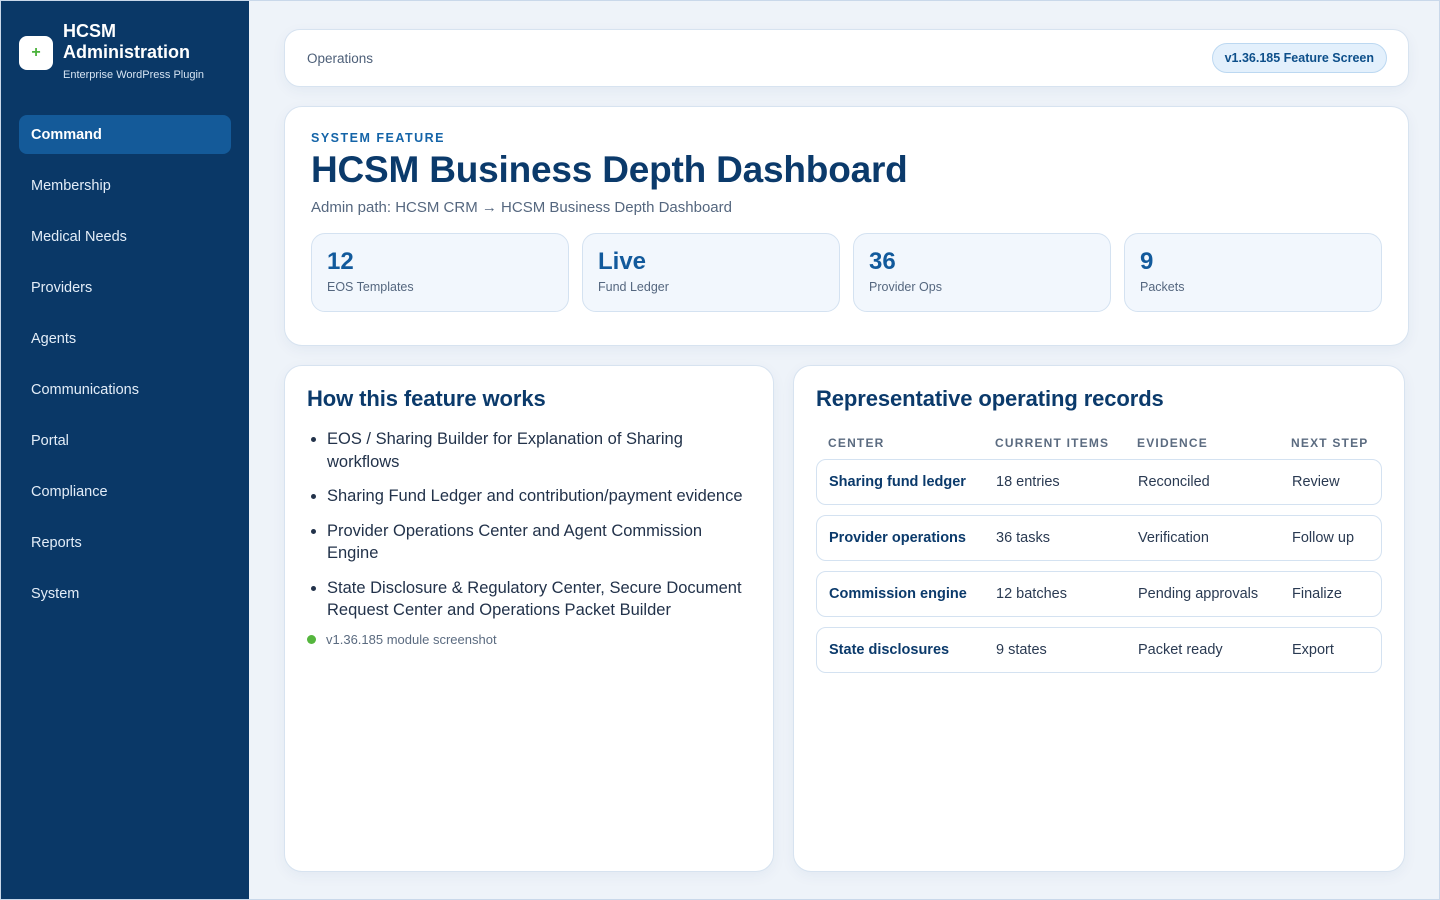 The width and height of the screenshot is (1440, 900). Describe the element at coordinates (426, 398) in the screenshot. I see `how-it-works-title: How this feature works` at that location.